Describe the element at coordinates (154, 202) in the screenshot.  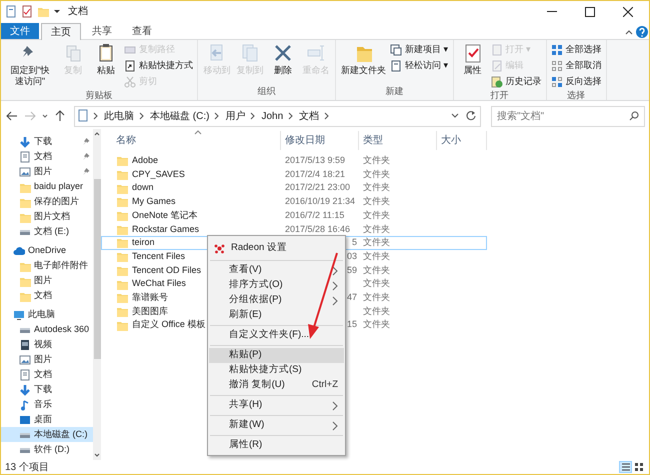
I see `file-name: My Games` at that location.